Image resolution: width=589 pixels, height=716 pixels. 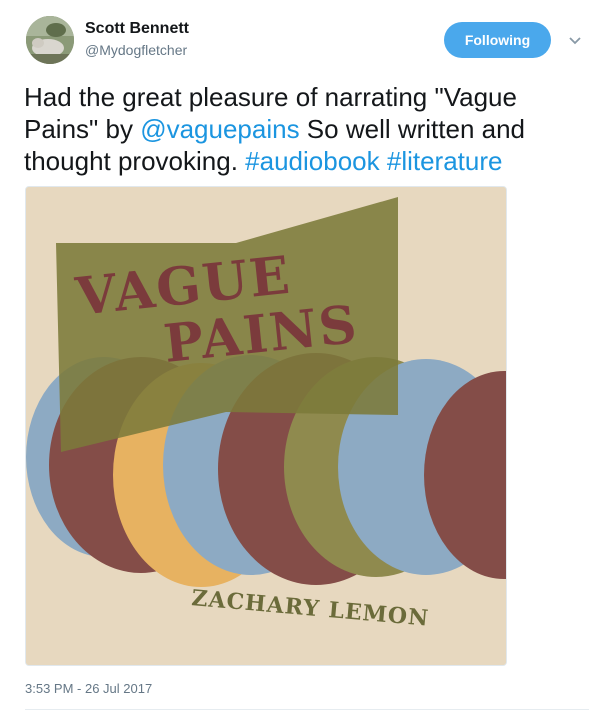 I want to click on timestamp: 3:53 PM - 26 Jul 2017, so click(x=88, y=688).